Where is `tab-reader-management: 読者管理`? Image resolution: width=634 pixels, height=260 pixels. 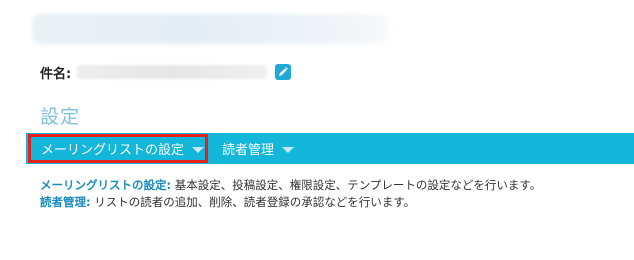
tab-reader-management: 読者管理 is located at coordinates (258, 148).